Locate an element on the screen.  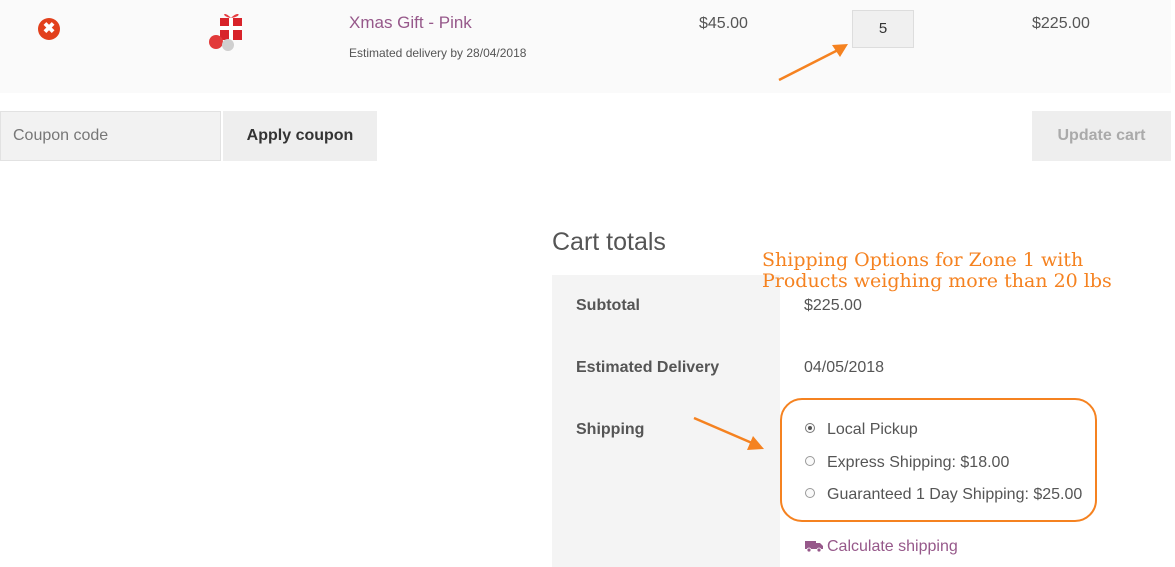
gift-thumbnail is located at coordinates (230, 30).